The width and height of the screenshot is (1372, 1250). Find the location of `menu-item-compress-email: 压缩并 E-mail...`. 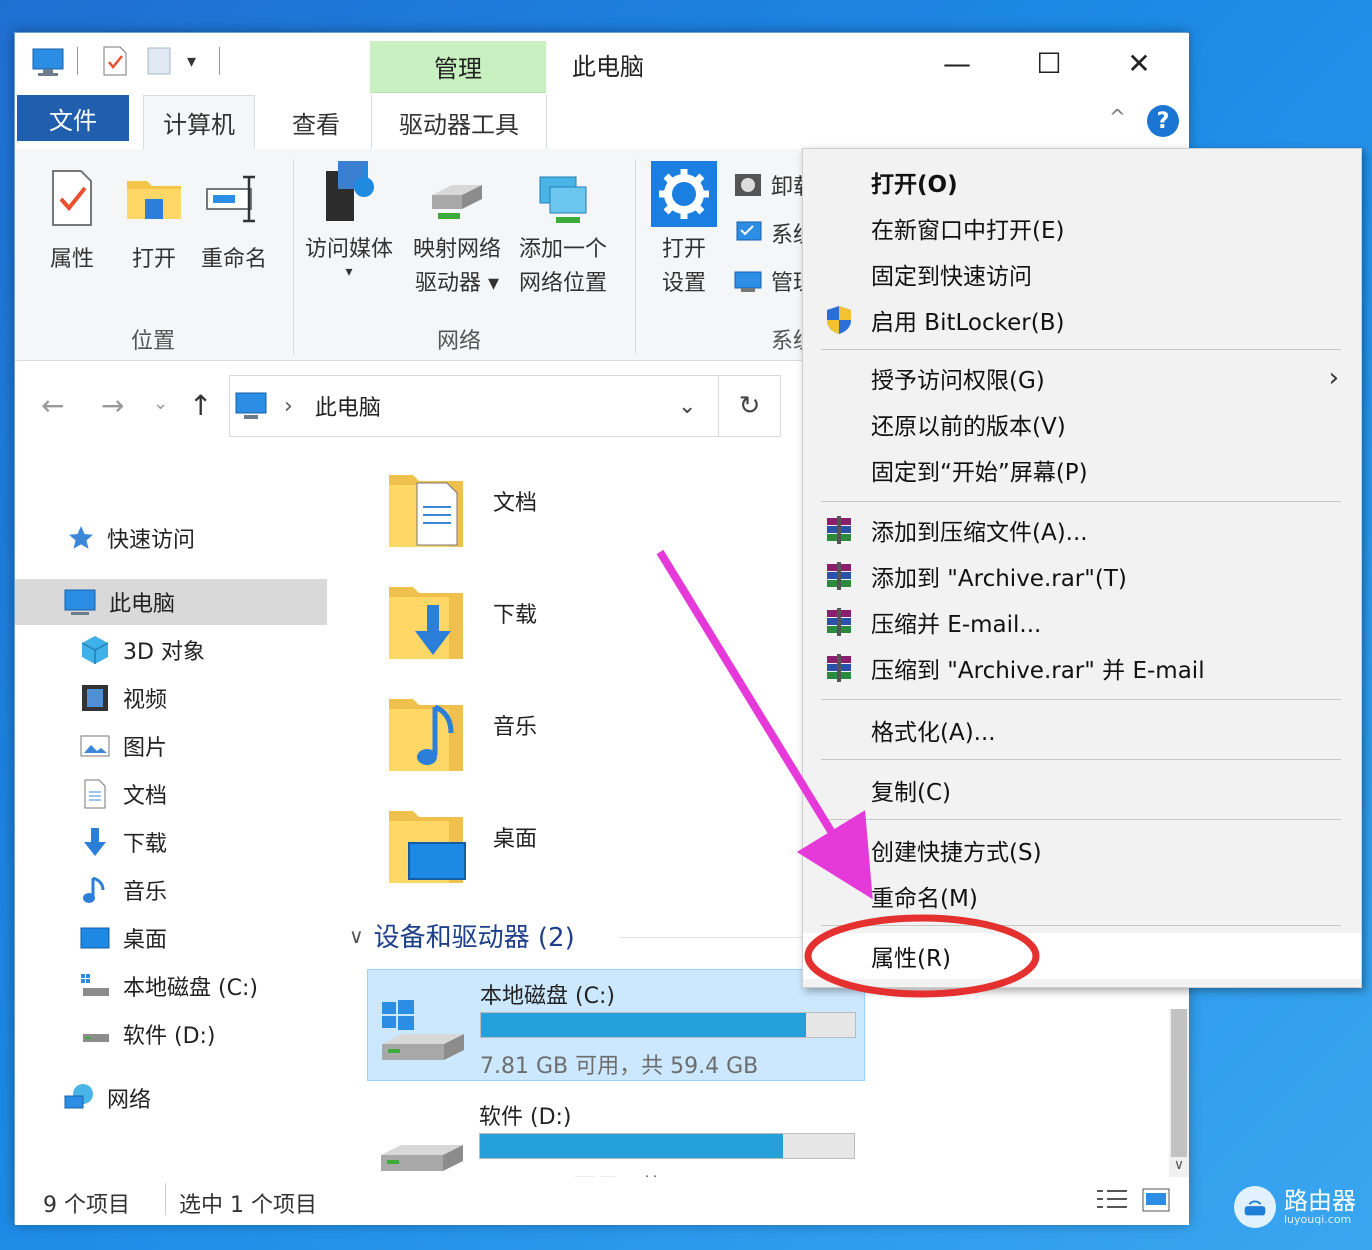

menu-item-compress-email: 压缩并 E-mail... is located at coordinates (1082, 622).